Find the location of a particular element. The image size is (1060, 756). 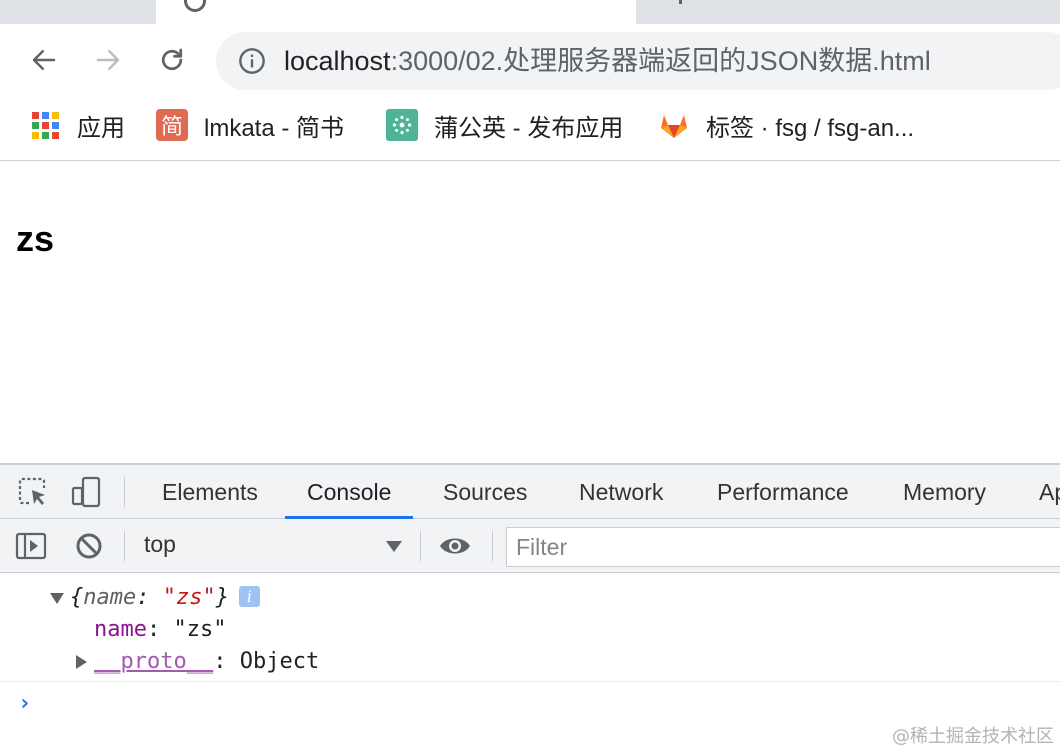

url-path: :3000/02.处理服务器端返回的JSON数据.html is located at coordinates (661, 61).